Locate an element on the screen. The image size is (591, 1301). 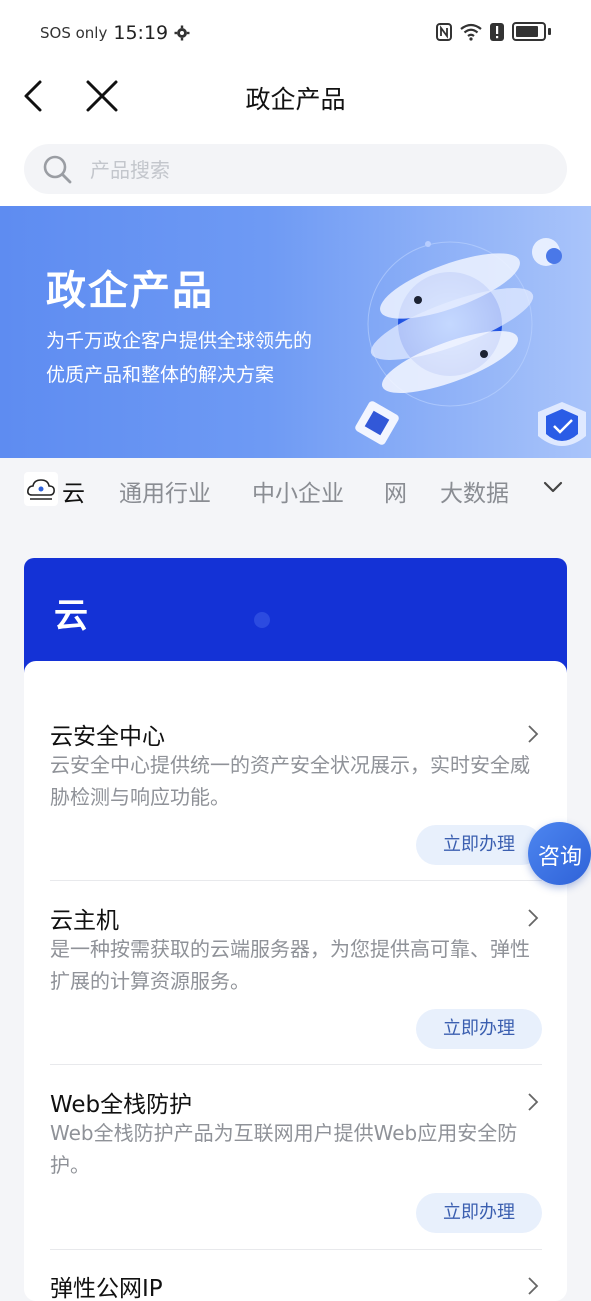
battery-cap is located at coordinates (549, 31).